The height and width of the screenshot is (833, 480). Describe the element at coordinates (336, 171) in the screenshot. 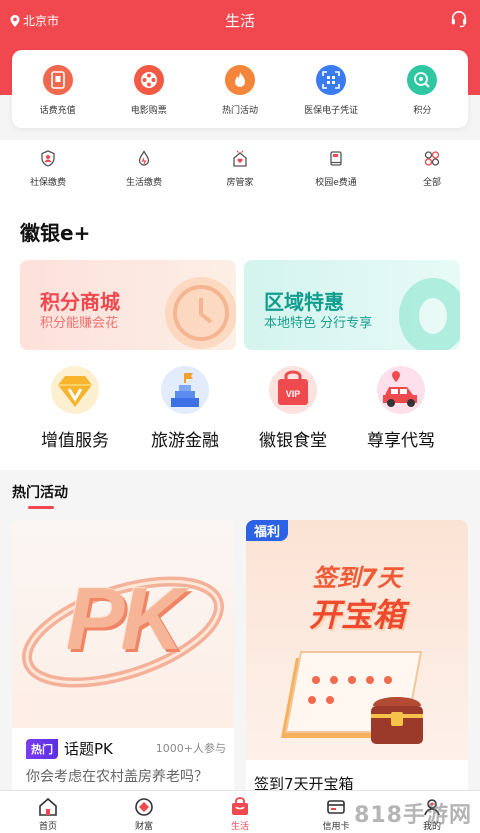

I see `quick-campus-fee: 校园e费通` at that location.